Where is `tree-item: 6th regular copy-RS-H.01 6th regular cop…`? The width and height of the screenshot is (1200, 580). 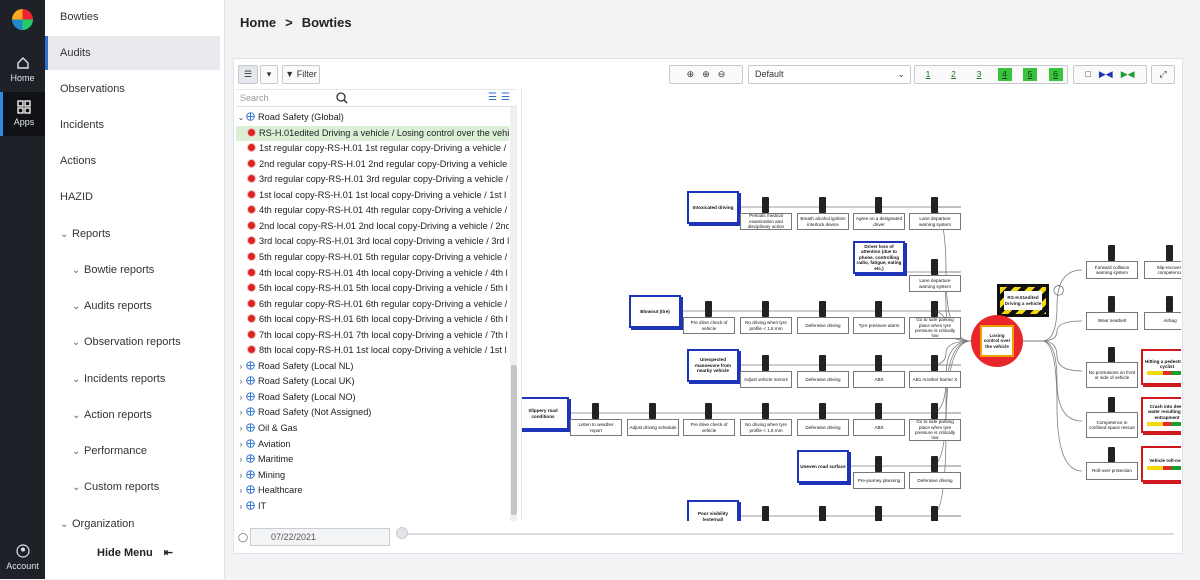
tree-item: 6th regular copy-RS-H.01 6th regular cop… is located at coordinates (372, 304).